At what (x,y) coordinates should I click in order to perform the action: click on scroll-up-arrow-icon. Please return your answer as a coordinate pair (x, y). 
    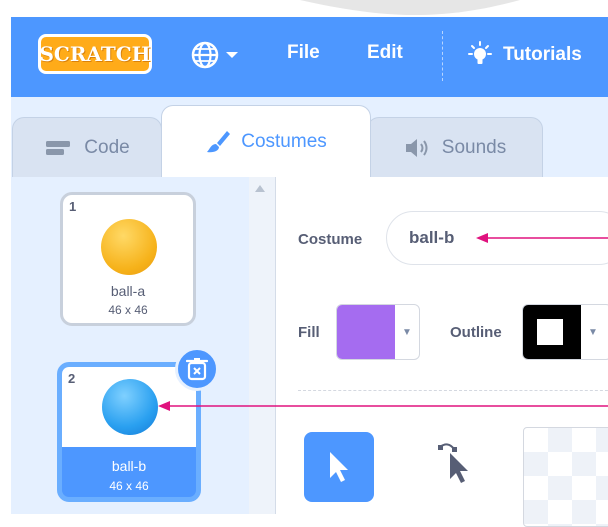
    Looking at the image, I should click on (260, 188).